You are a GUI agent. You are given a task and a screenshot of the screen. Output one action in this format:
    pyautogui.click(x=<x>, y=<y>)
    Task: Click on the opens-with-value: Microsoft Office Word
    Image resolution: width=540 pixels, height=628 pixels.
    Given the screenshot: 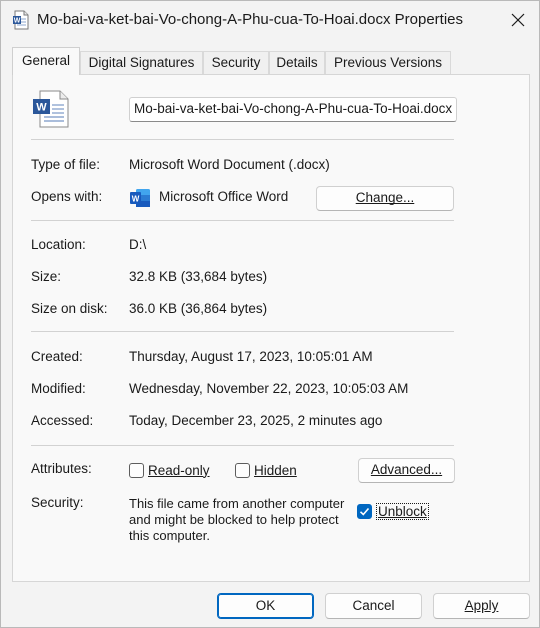 What is the action you would take?
    pyautogui.click(x=224, y=196)
    